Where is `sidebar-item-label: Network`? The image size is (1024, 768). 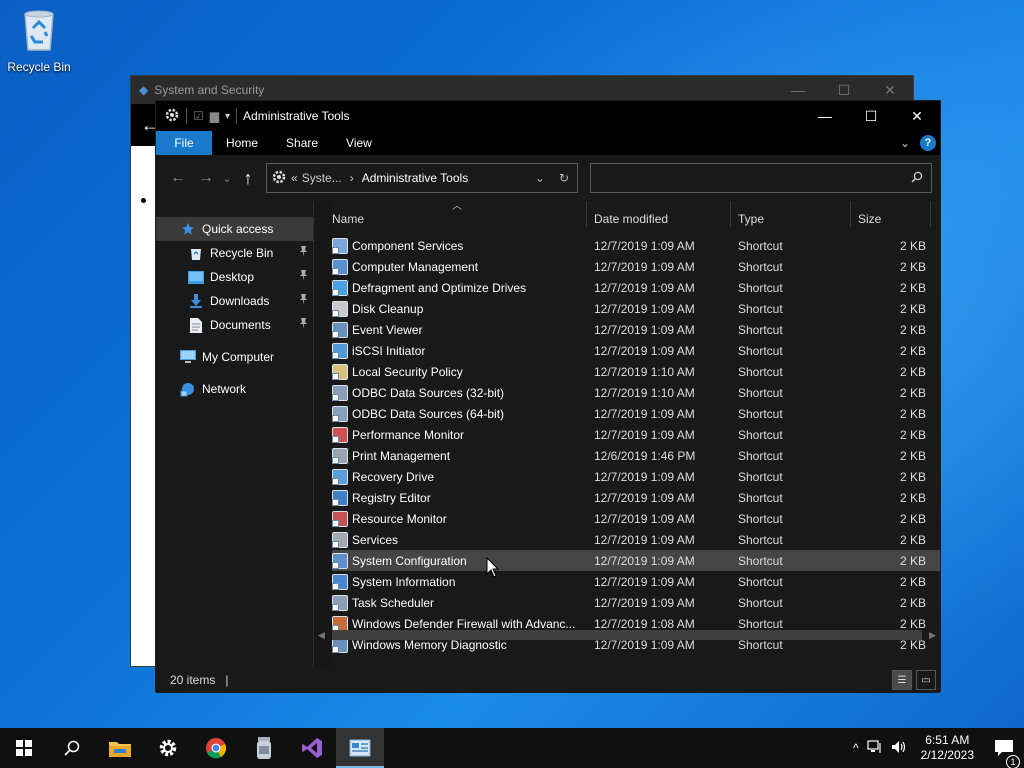 sidebar-item-label: Network is located at coordinates (224, 389).